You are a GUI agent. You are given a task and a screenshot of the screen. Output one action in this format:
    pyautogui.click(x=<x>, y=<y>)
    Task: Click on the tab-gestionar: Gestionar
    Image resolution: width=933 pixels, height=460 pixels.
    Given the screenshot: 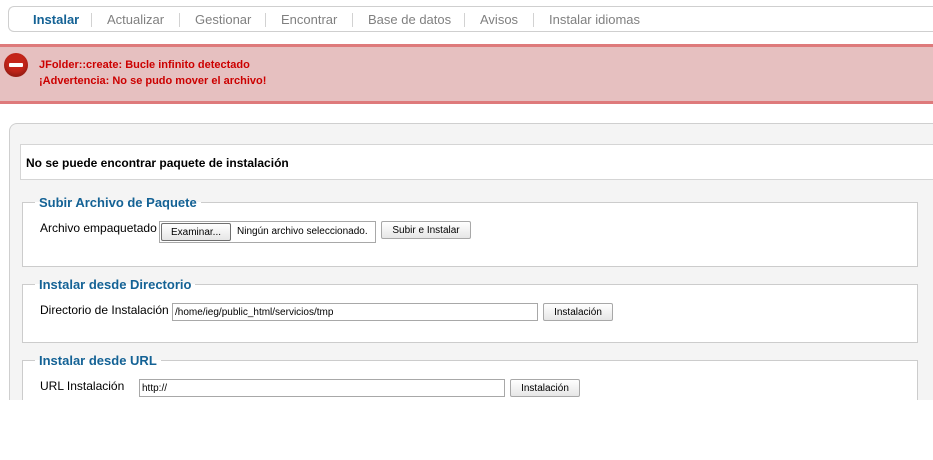 What is the action you would take?
    pyautogui.click(x=223, y=19)
    